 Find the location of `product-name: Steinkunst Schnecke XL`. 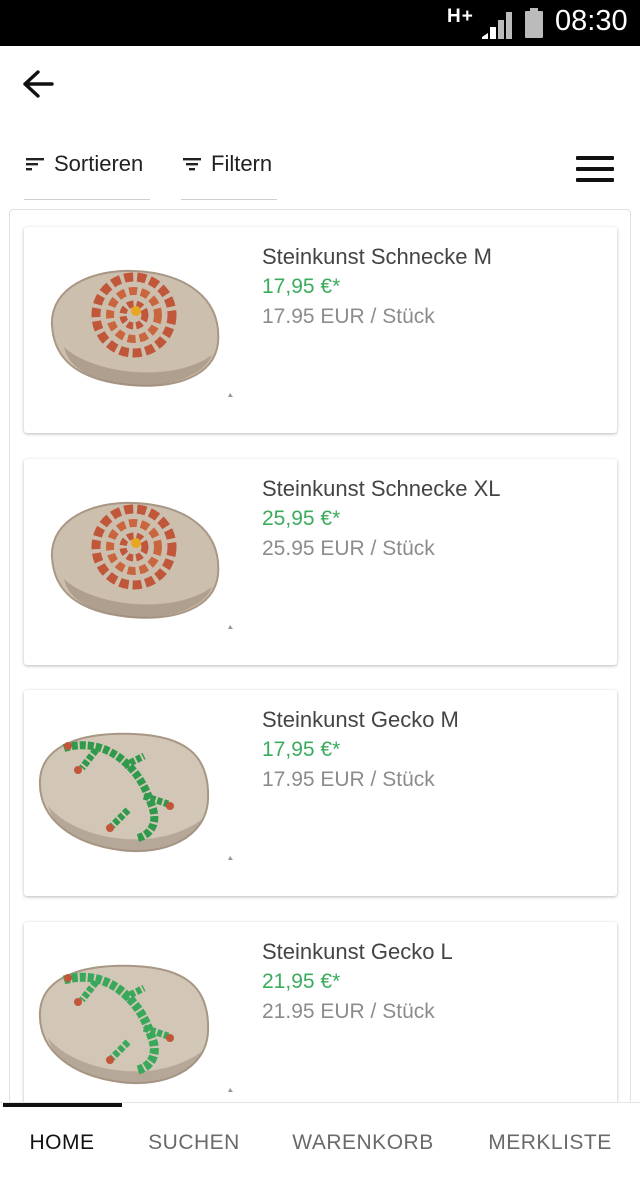

product-name: Steinkunst Schnecke XL is located at coordinates (381, 488).